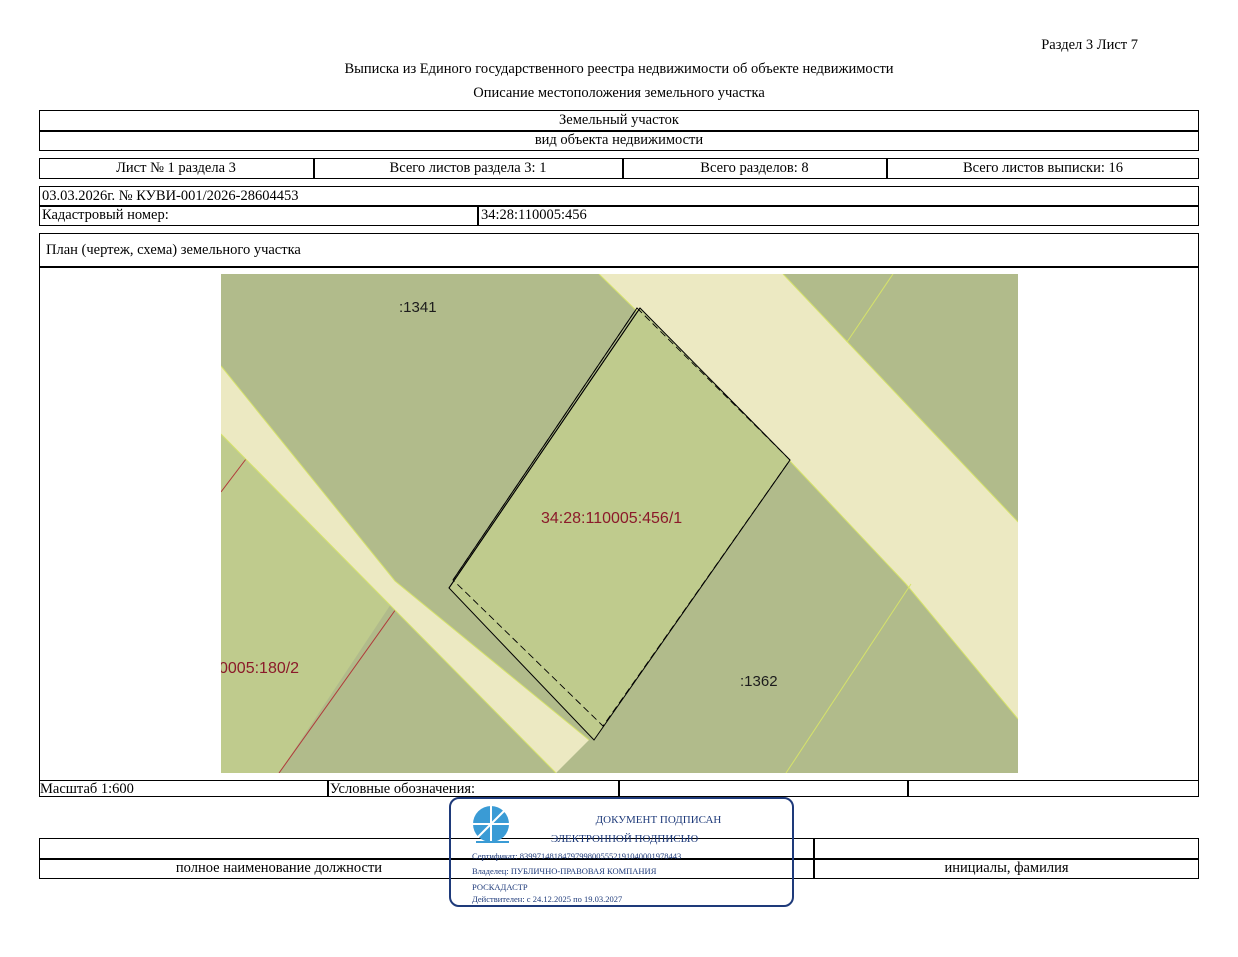 This screenshot has width=1238, height=957. Describe the element at coordinates (619, 140) in the screenshot. I see `object-type-caption: вид объекта недвижимости` at that location.